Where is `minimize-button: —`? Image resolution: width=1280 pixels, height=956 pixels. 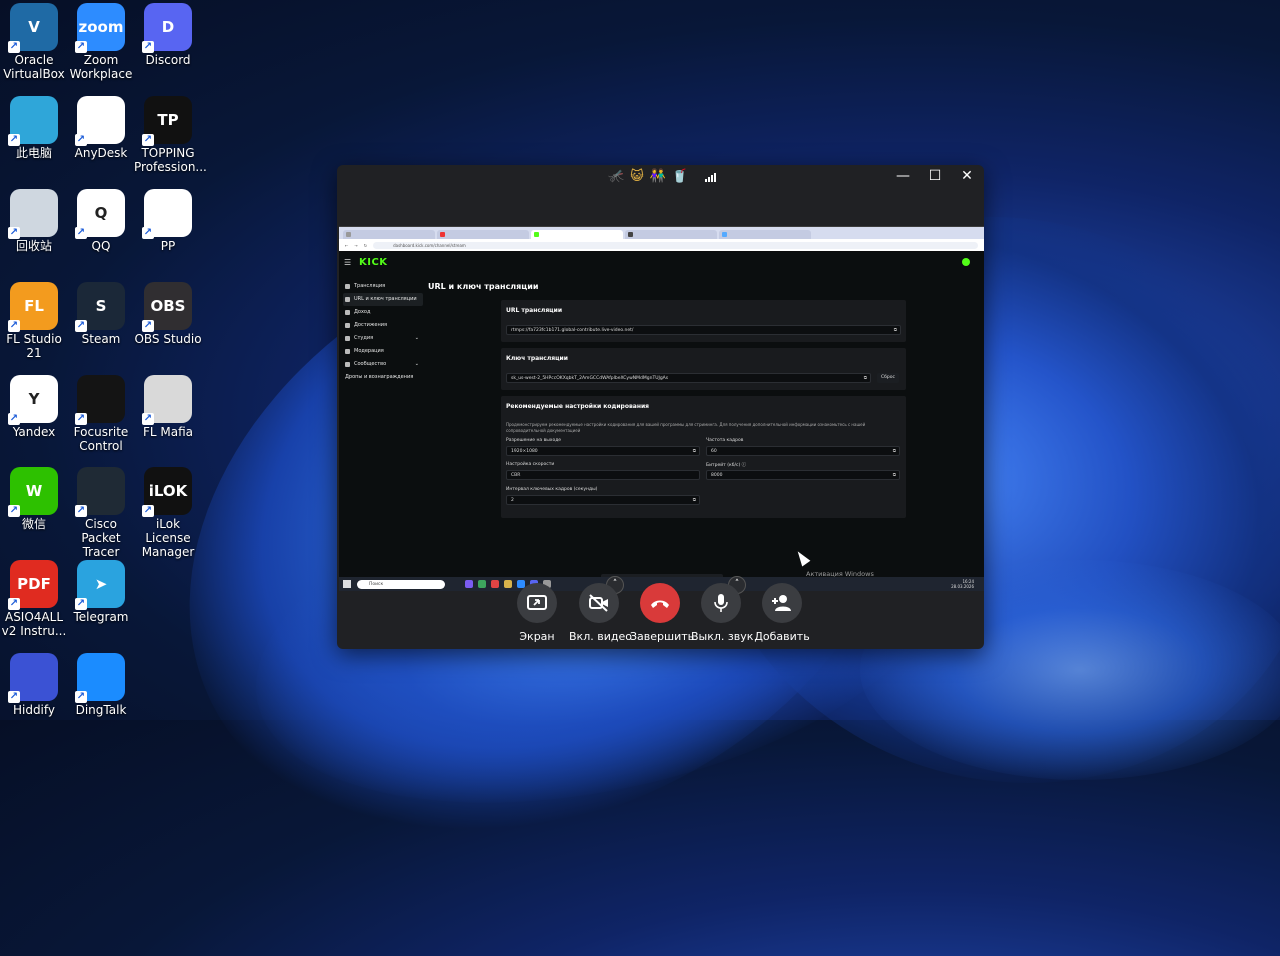
minimize-button: — is located at coordinates (903, 176).